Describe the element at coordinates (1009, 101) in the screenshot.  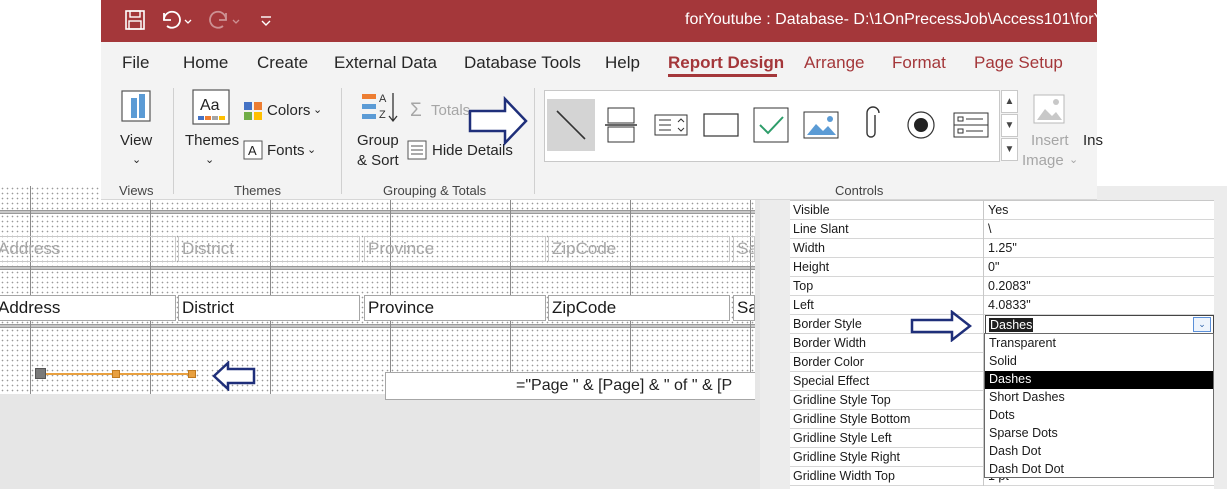
I see `gallery-scroll-up-button: ▲` at that location.